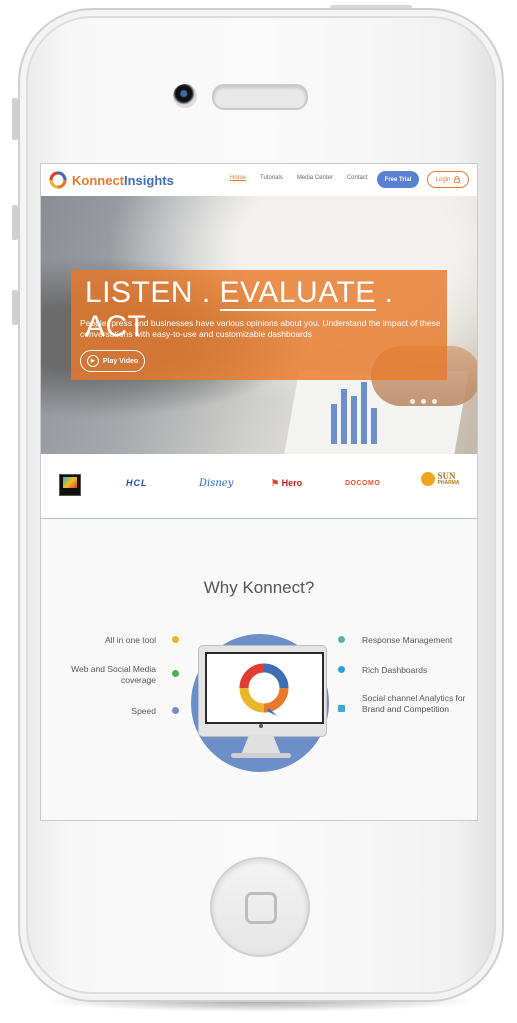  I want to click on all-in-one-icon, so click(175, 639).